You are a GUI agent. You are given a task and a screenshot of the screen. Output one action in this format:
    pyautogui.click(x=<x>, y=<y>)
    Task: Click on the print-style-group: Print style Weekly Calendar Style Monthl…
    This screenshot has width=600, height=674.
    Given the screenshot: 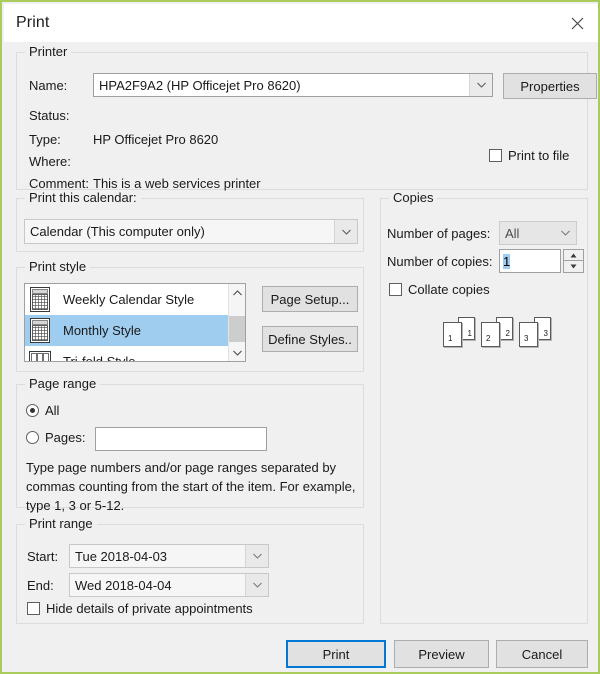 What is the action you would take?
    pyautogui.click(x=190, y=316)
    